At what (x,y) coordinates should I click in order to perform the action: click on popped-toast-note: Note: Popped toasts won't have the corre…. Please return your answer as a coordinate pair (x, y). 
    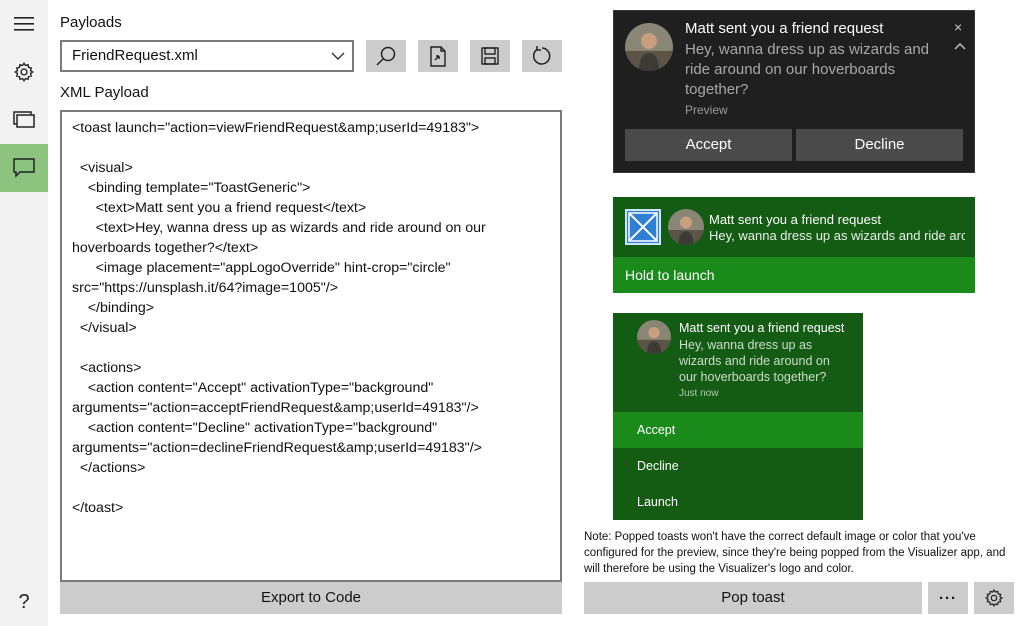
    Looking at the image, I should click on (795, 553).